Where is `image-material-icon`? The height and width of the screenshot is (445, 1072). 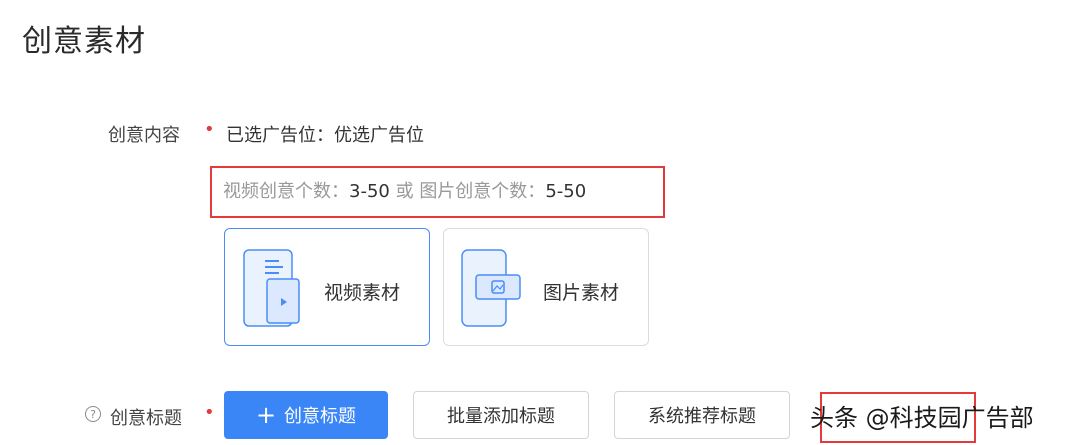
image-material-icon is located at coordinates (491, 288).